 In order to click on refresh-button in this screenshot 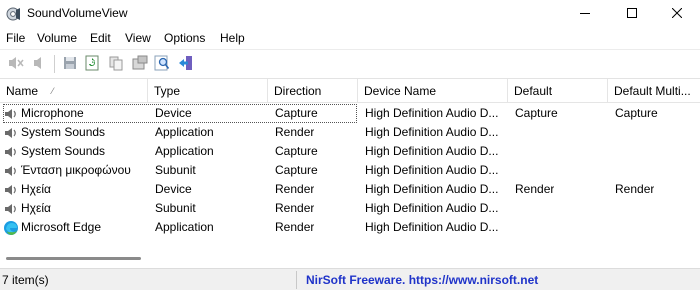, I will do `click(92, 64)`.